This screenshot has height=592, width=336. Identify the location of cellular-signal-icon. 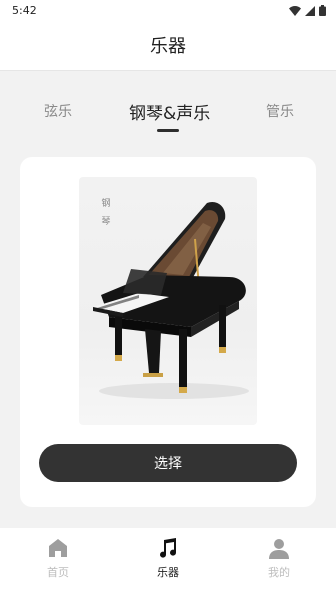
(310, 10).